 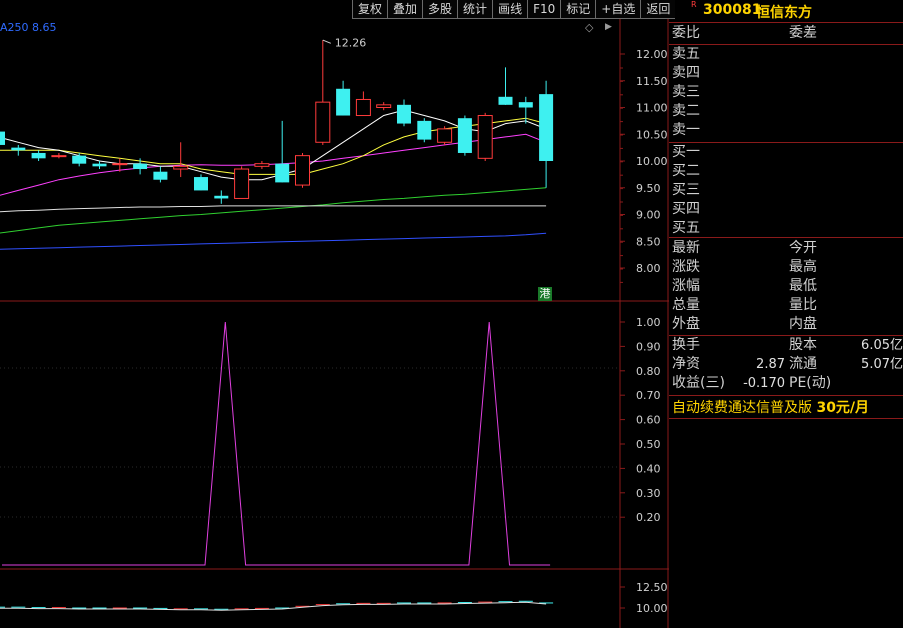 I want to click on turnover-label: 换手, so click(x=686, y=345).